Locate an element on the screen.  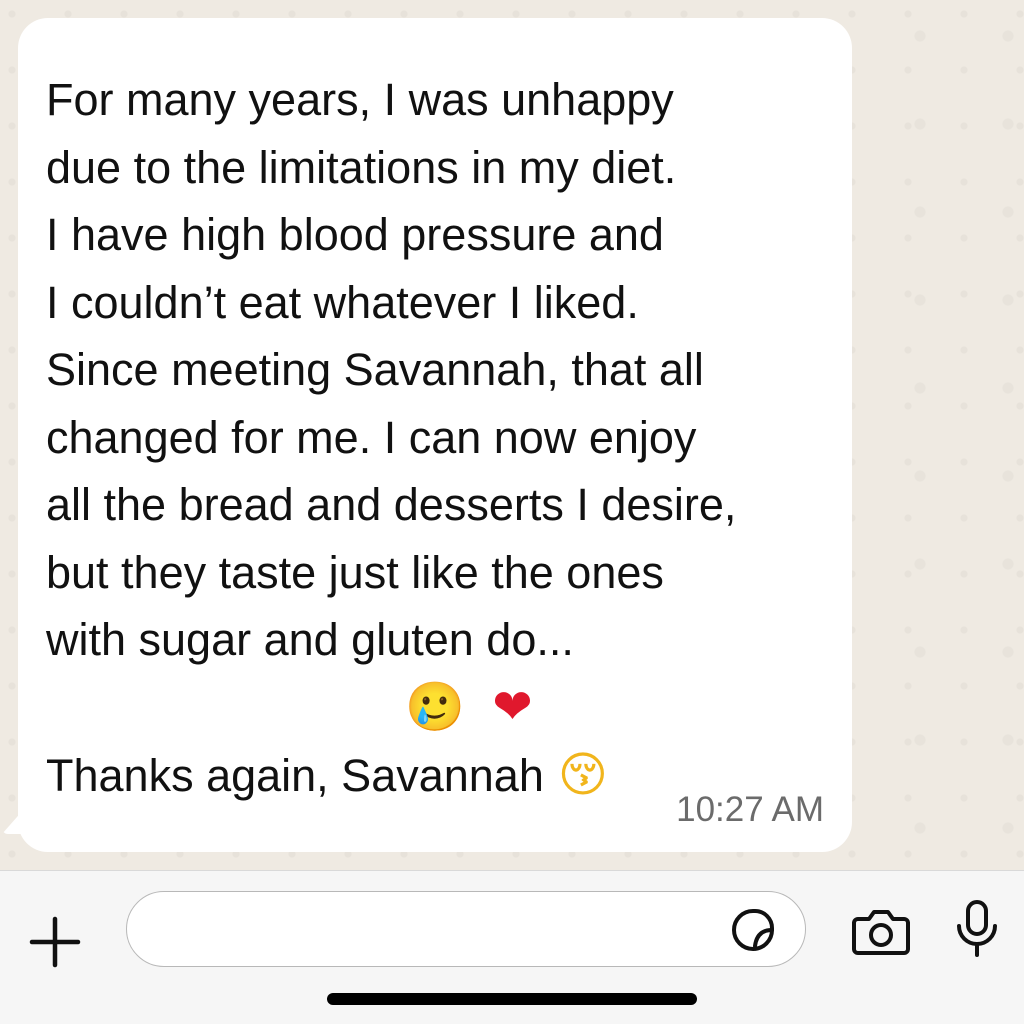
message-line: changed for me. I can now enjoy is located at coordinates (371, 437).